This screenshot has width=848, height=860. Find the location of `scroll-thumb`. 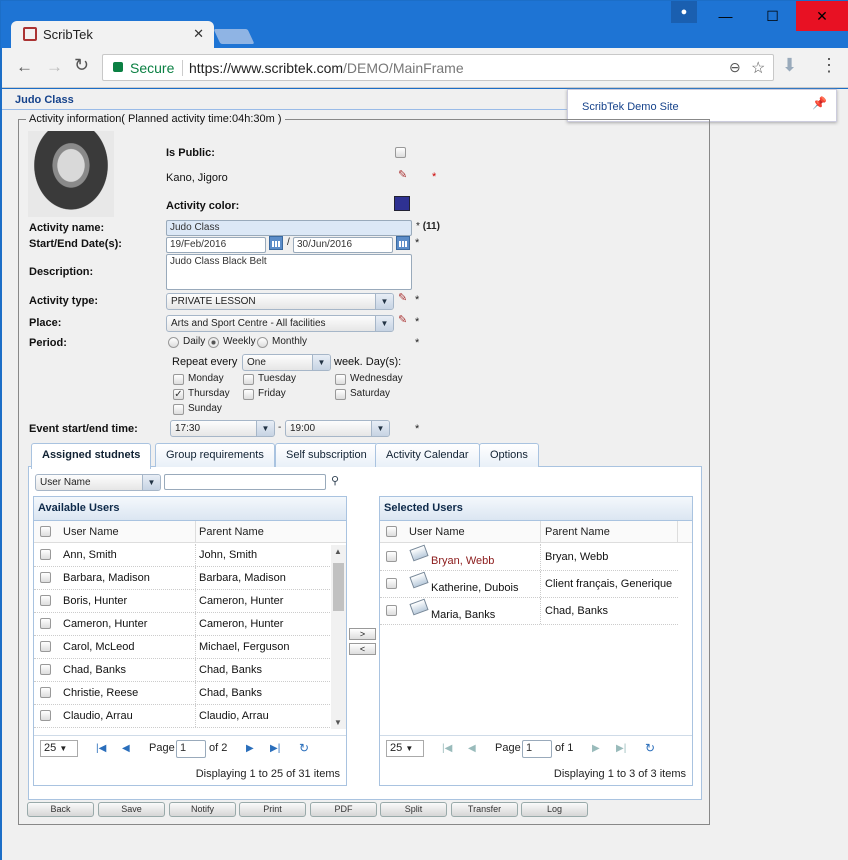

scroll-thumb is located at coordinates (338, 587).